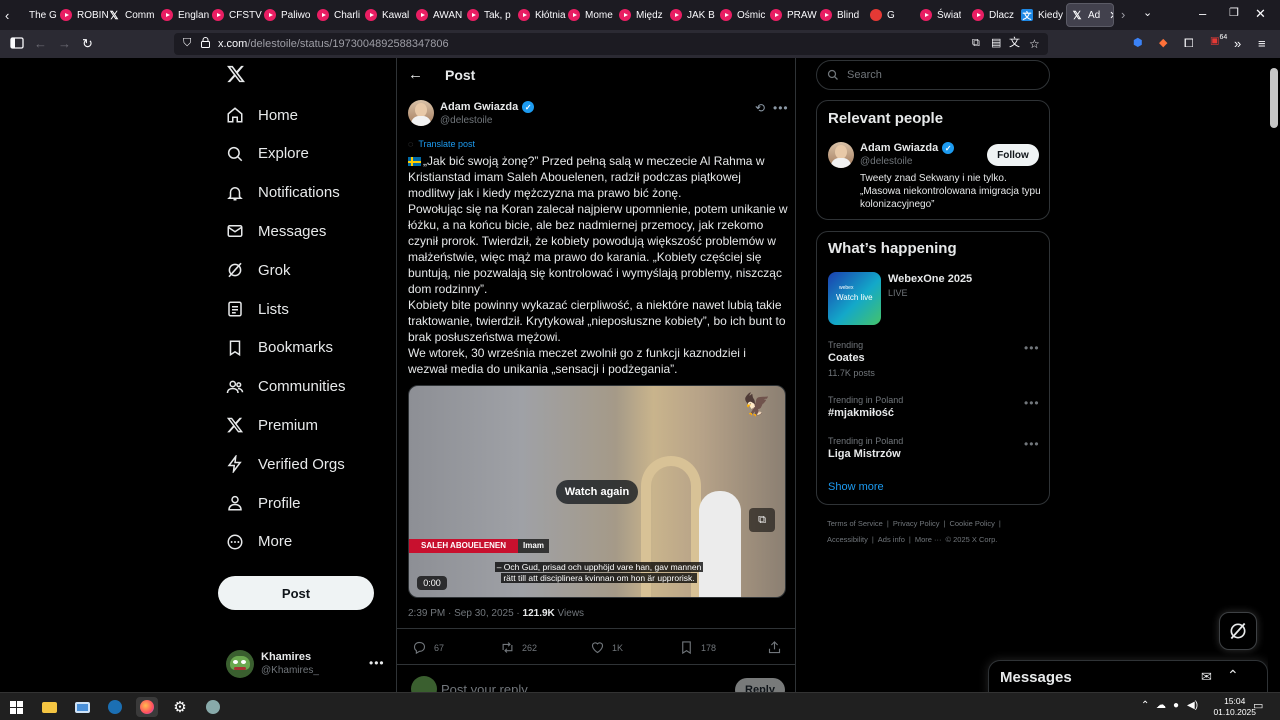 The width and height of the screenshot is (1280, 720). What do you see at coordinates (856, 487) in the screenshot?
I see `show-more-link: Show more` at bounding box center [856, 487].